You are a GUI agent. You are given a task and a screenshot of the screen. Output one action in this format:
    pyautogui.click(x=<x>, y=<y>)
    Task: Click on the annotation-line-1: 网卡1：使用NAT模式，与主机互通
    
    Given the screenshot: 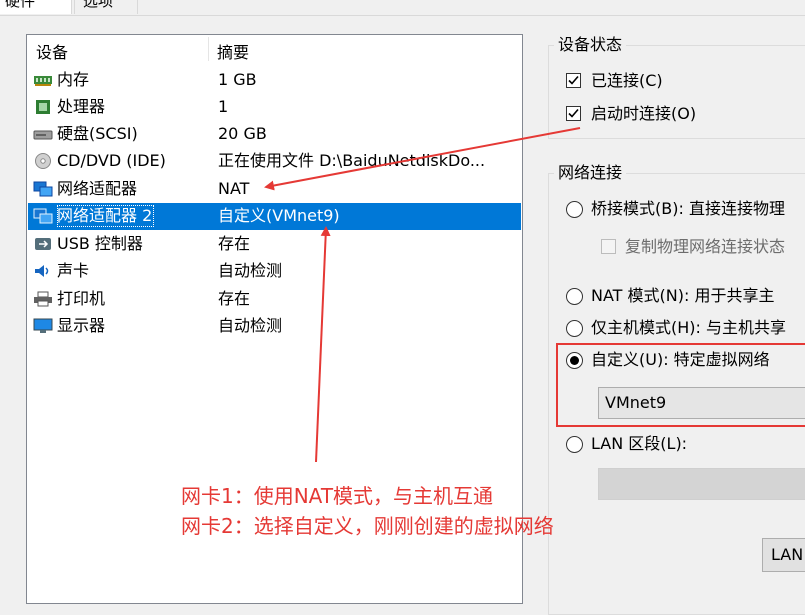 What is the action you would take?
    pyautogui.click(x=337, y=496)
    